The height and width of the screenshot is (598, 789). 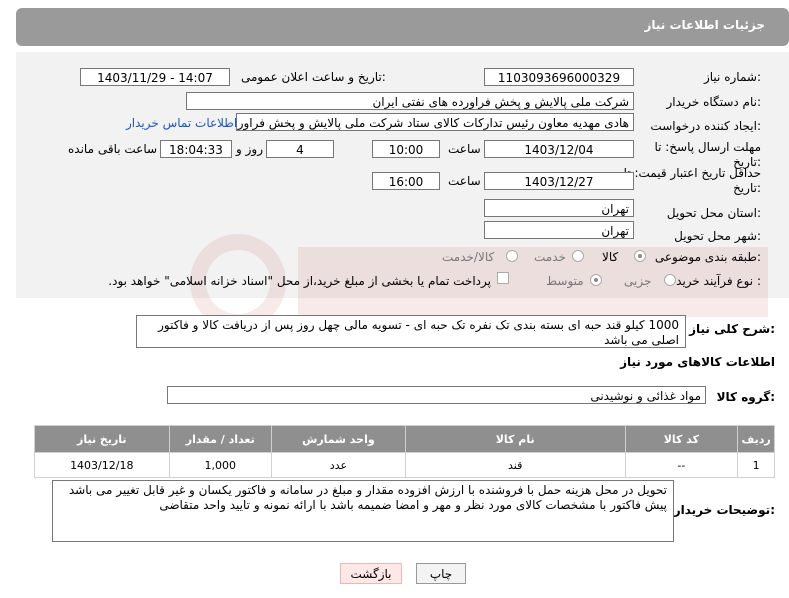 What do you see at coordinates (338, 439) in the screenshot?
I see `col-unit: واحد شمارش` at bounding box center [338, 439].